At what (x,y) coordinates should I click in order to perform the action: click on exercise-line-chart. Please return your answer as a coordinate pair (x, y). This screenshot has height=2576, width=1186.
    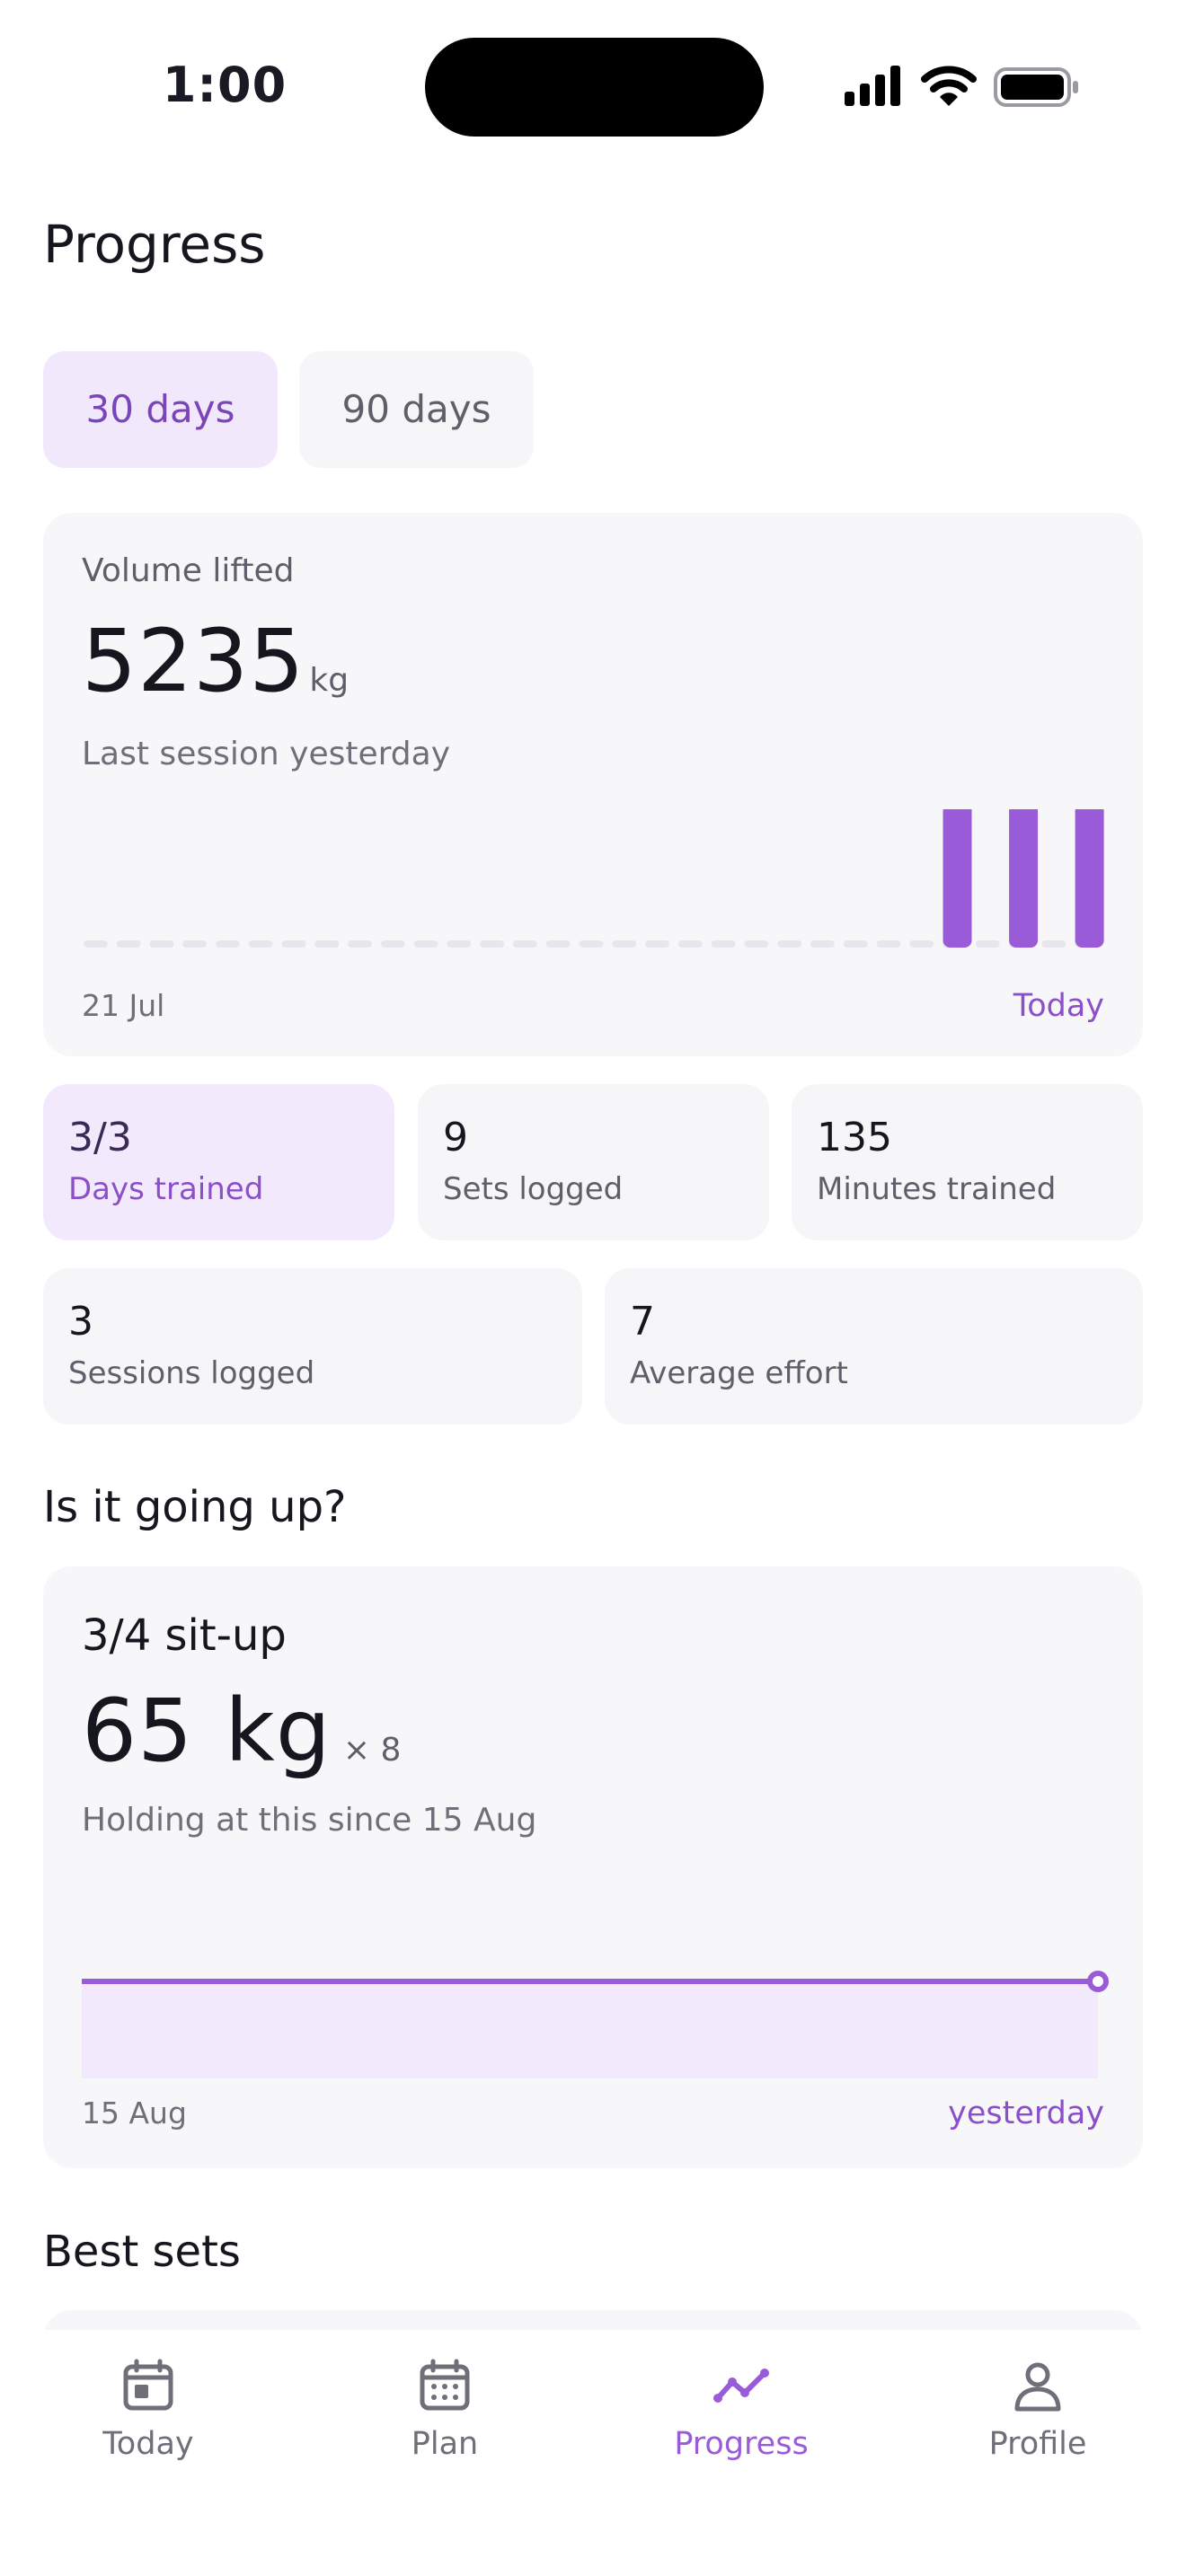
    Looking at the image, I should click on (595, 2024).